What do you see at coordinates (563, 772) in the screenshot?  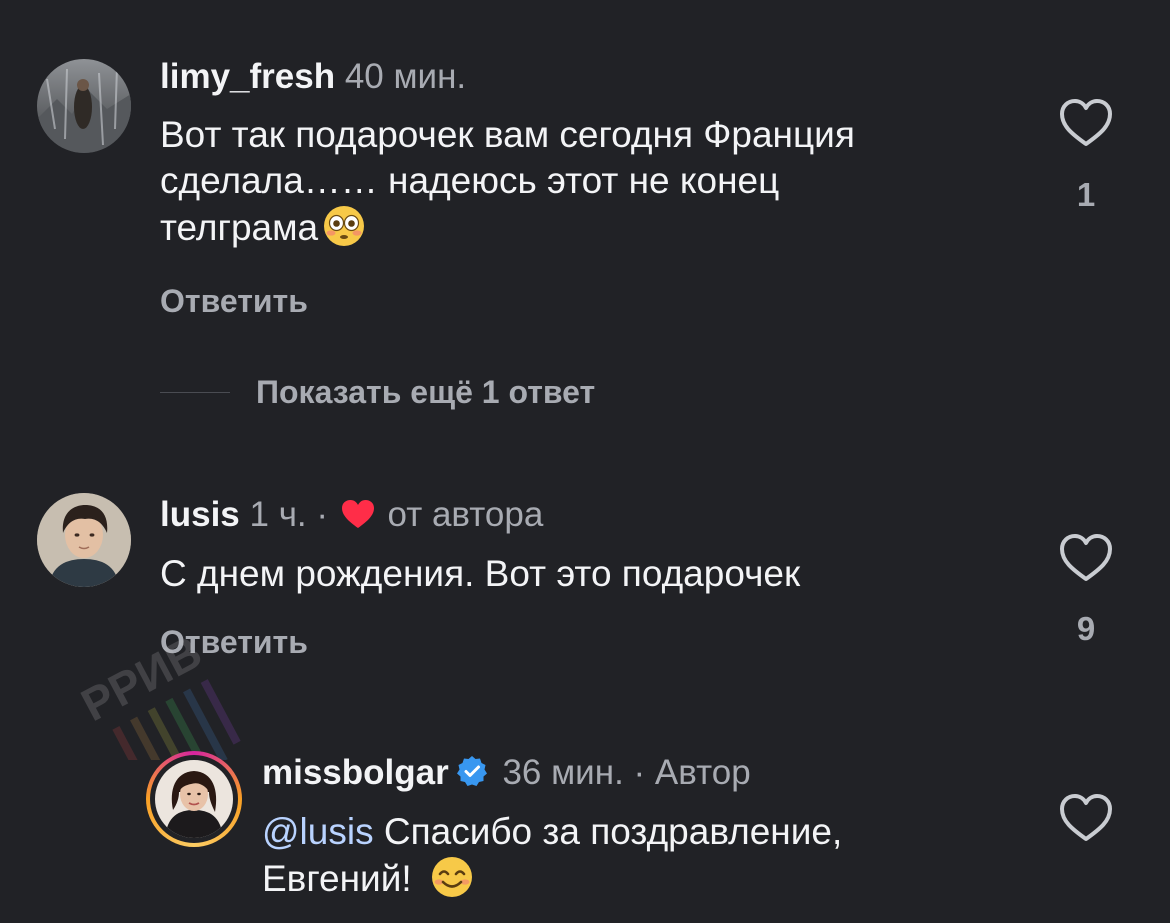 I see `timestamp: 36 мин.` at bounding box center [563, 772].